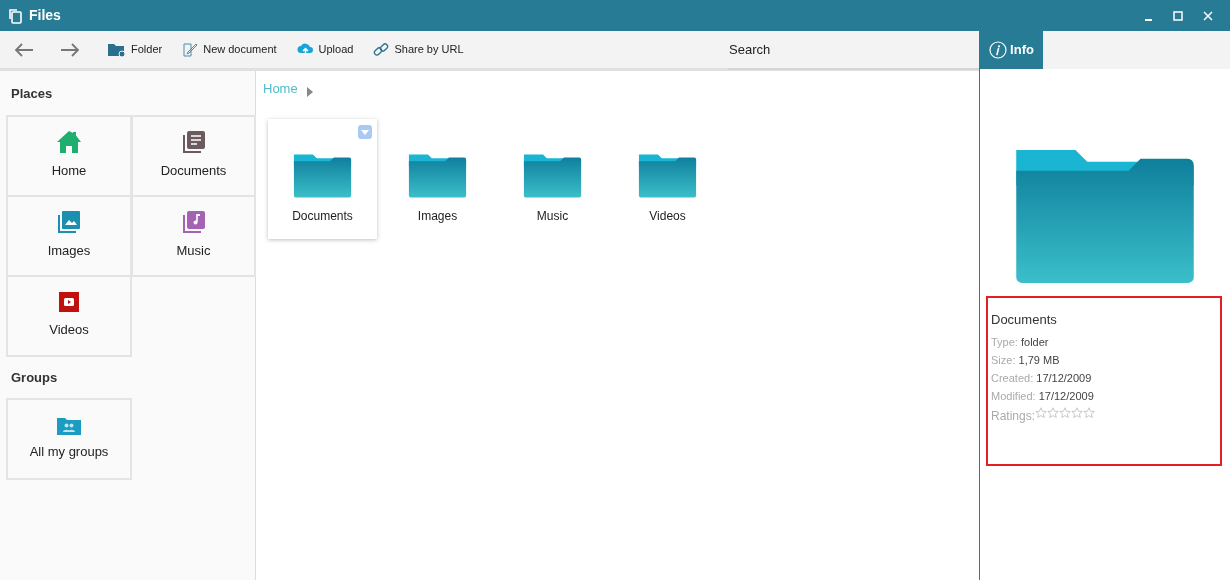  I want to click on copy-icon, so click(15, 15).